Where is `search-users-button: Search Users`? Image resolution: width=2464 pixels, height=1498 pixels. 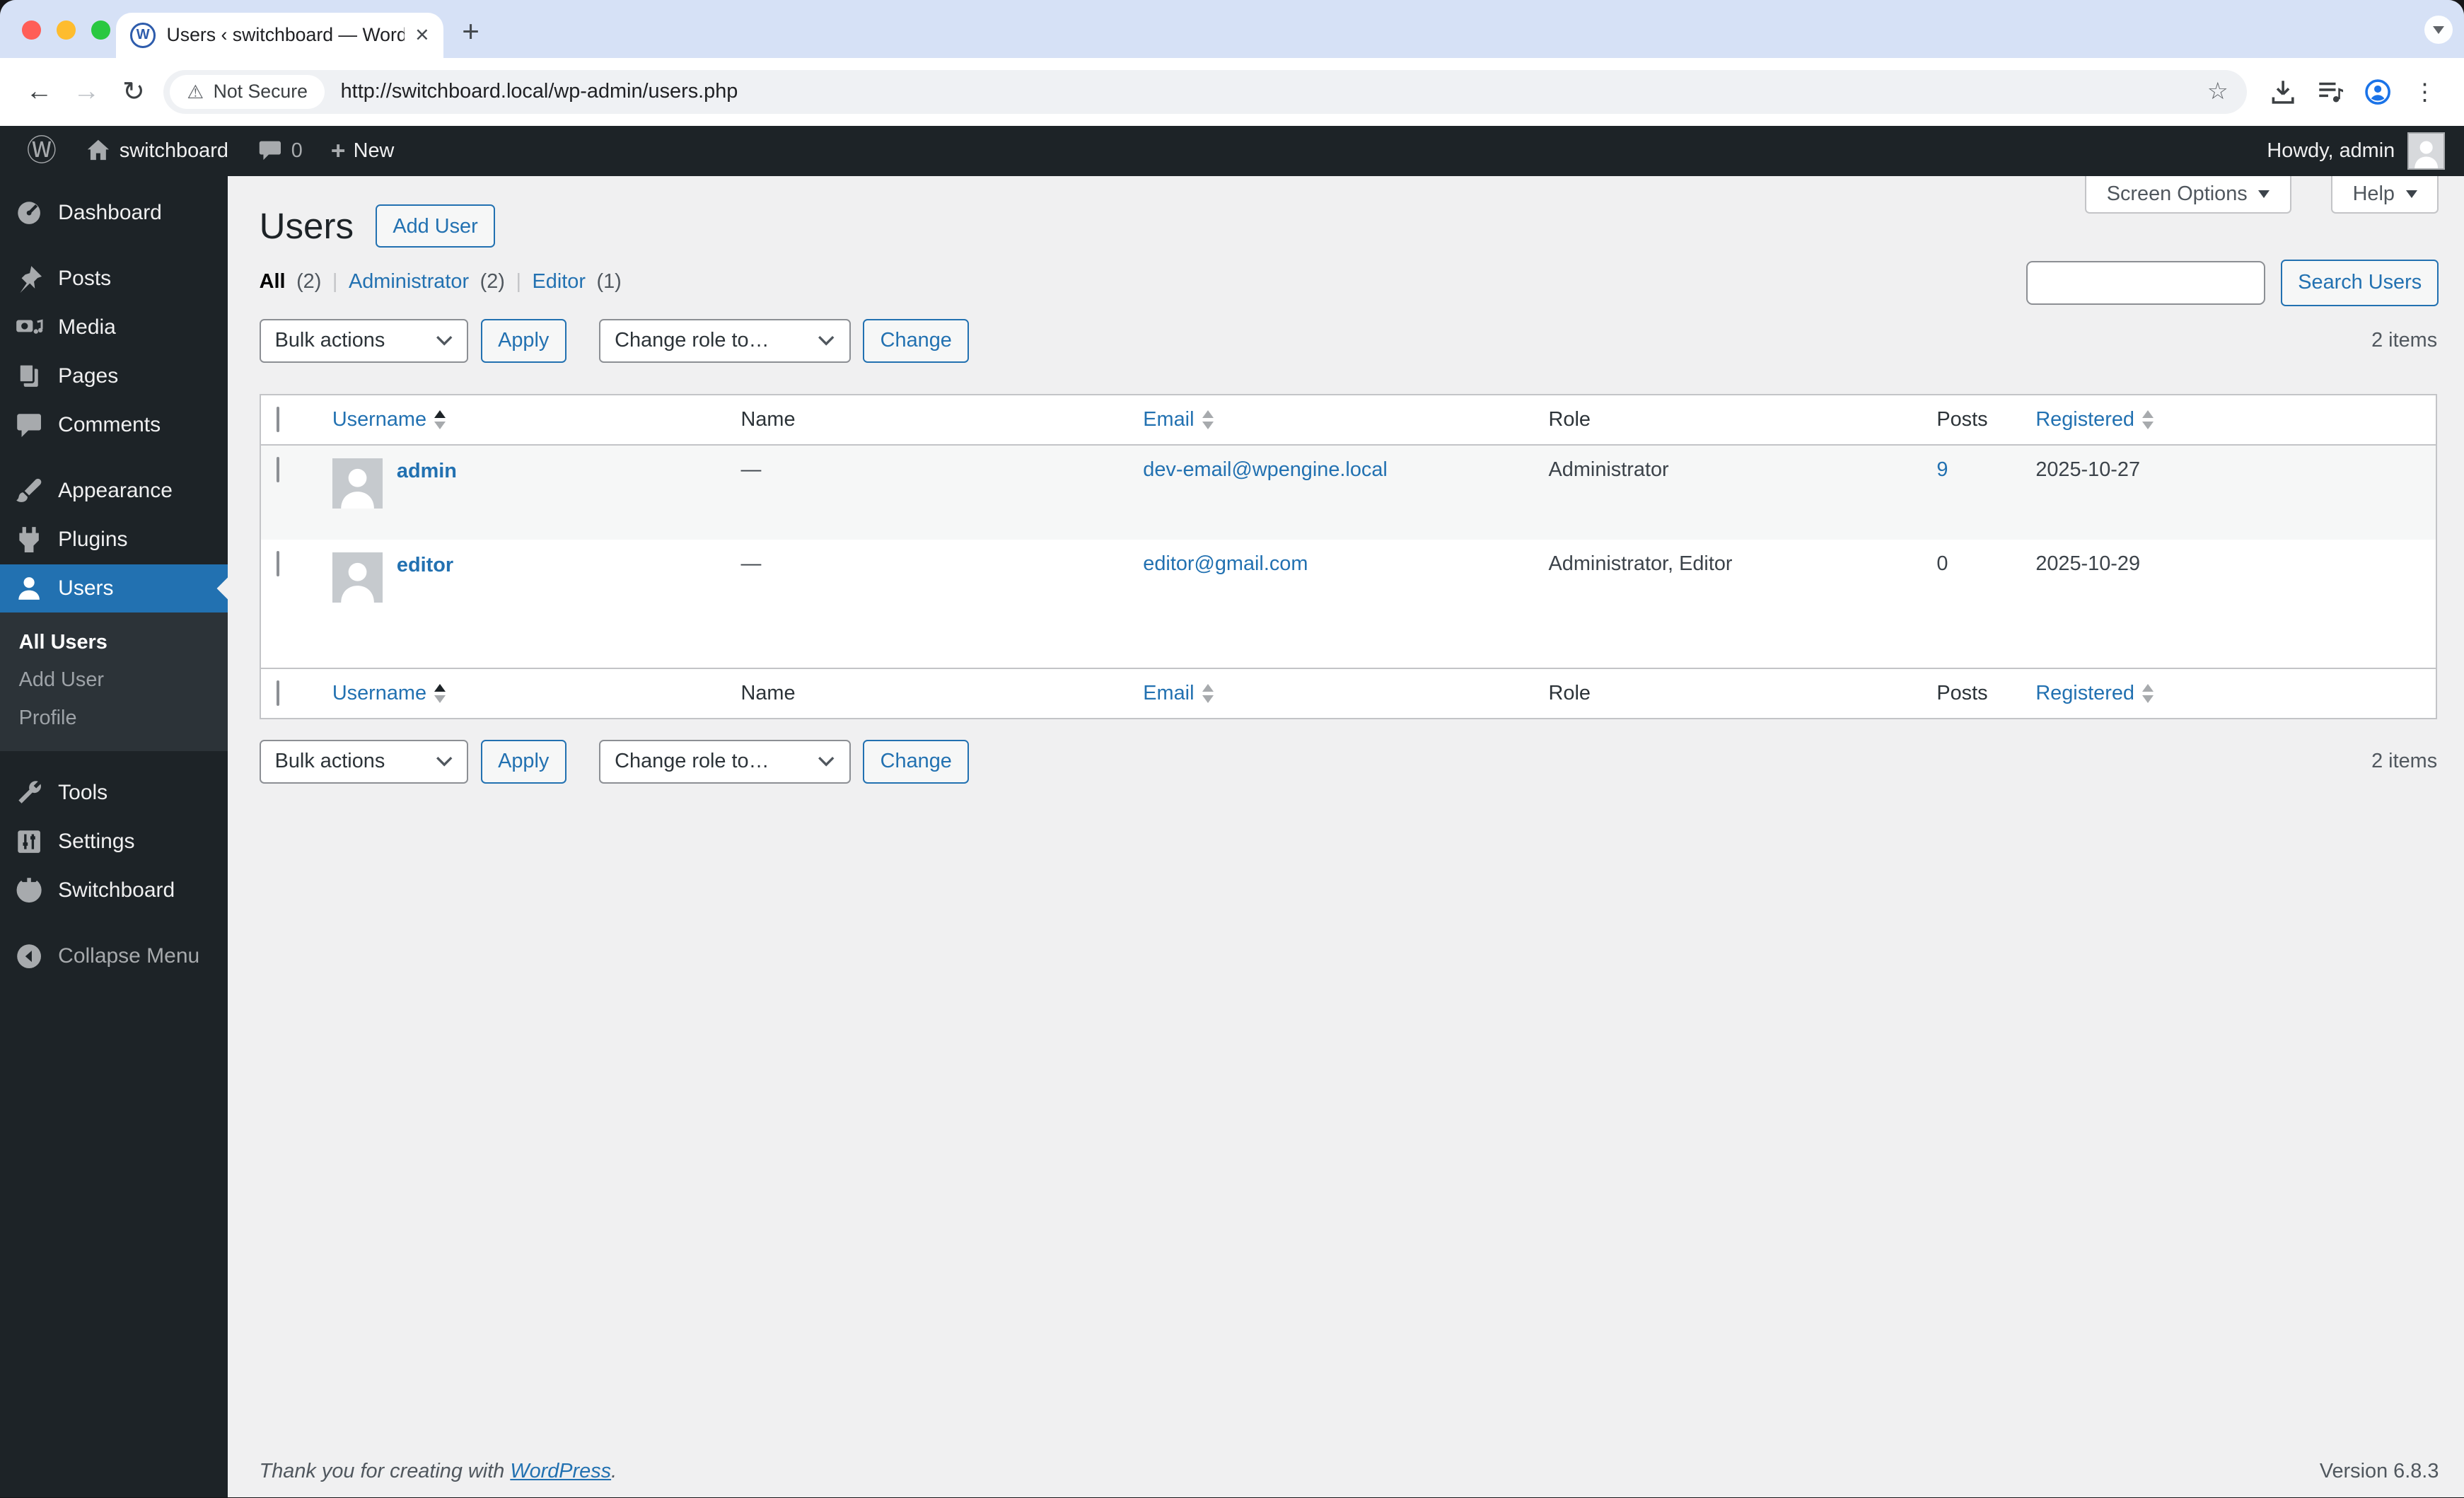 search-users-button: Search Users is located at coordinates (2360, 283).